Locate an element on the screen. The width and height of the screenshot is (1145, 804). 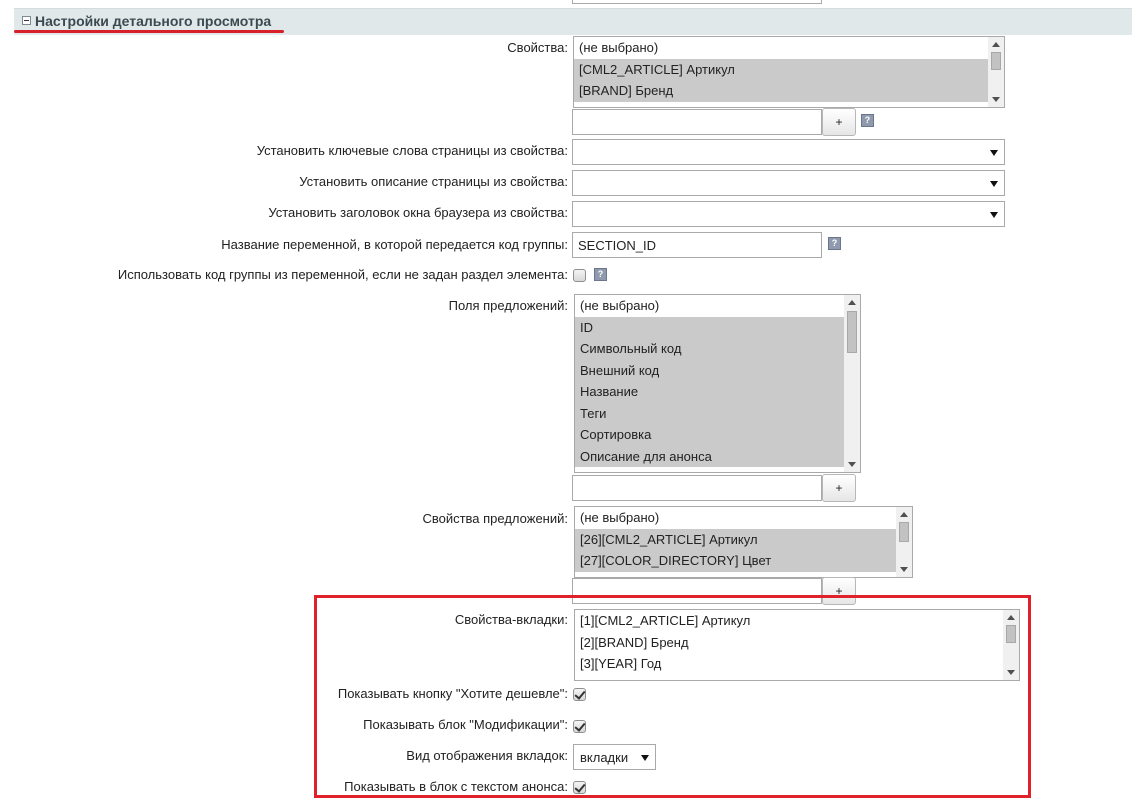
show-modifications-checkbox is located at coordinates (579, 726).